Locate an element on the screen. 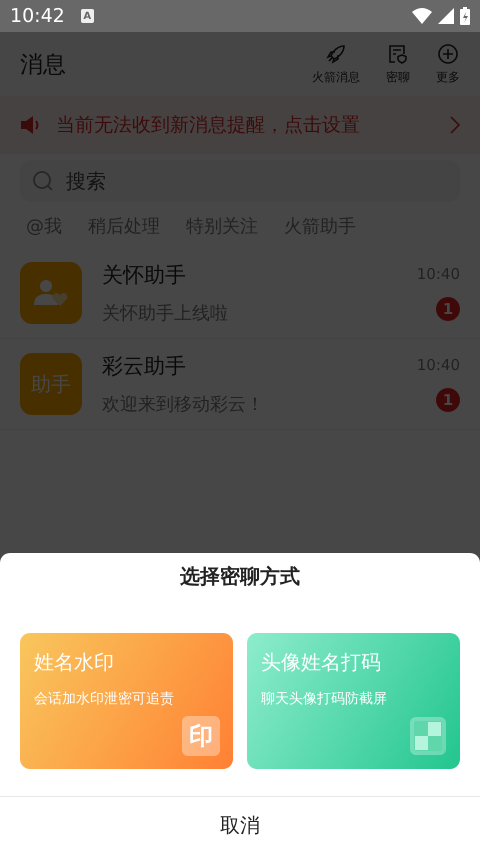  cancel-button: 取消 is located at coordinates (240, 825).